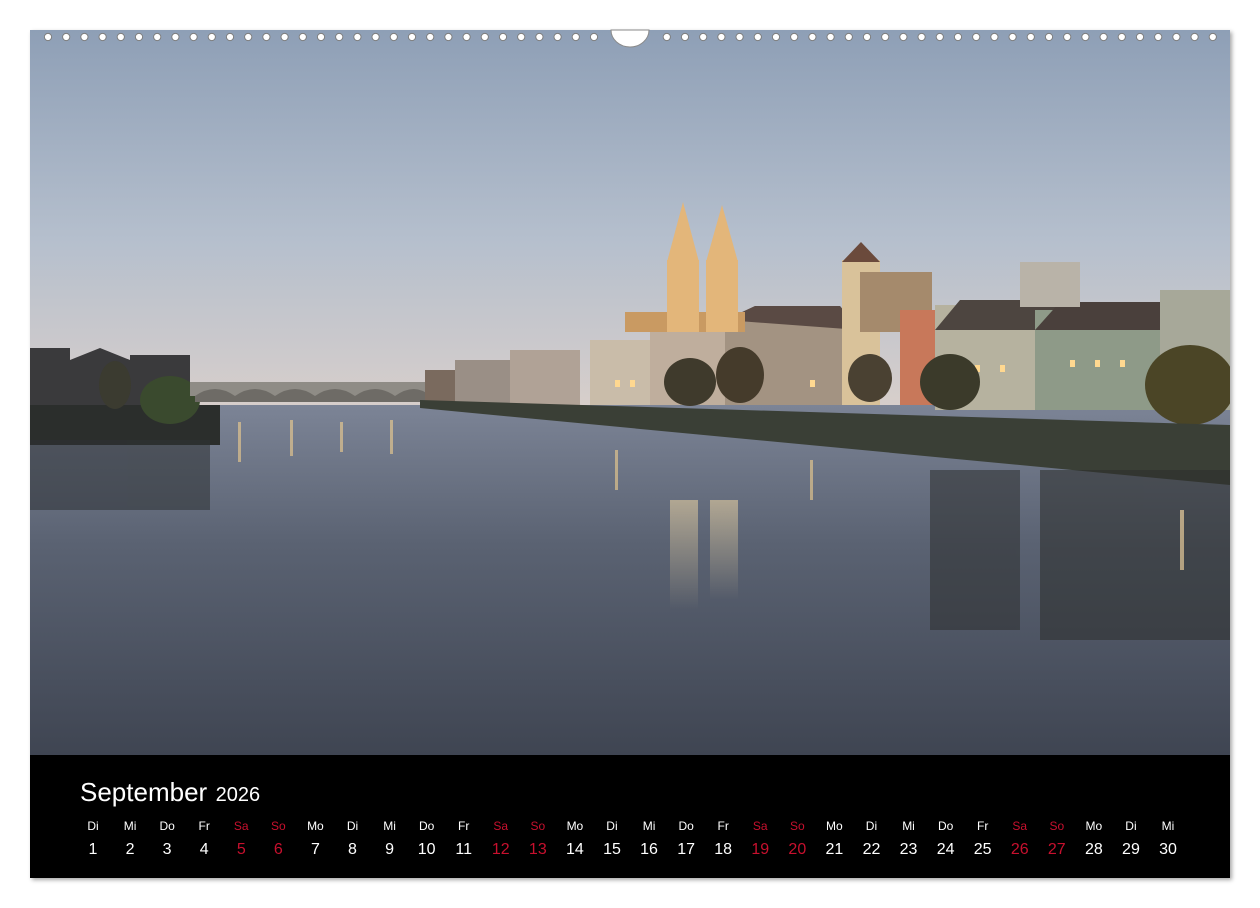 This screenshot has height=908, width=1260. Describe the element at coordinates (537, 849) in the screenshot. I see `day-number: 13` at that location.